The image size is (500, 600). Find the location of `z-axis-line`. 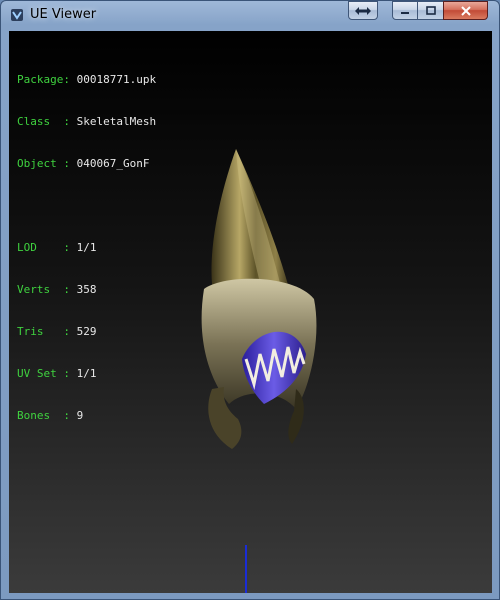

z-axis-line is located at coordinates (246, 569).